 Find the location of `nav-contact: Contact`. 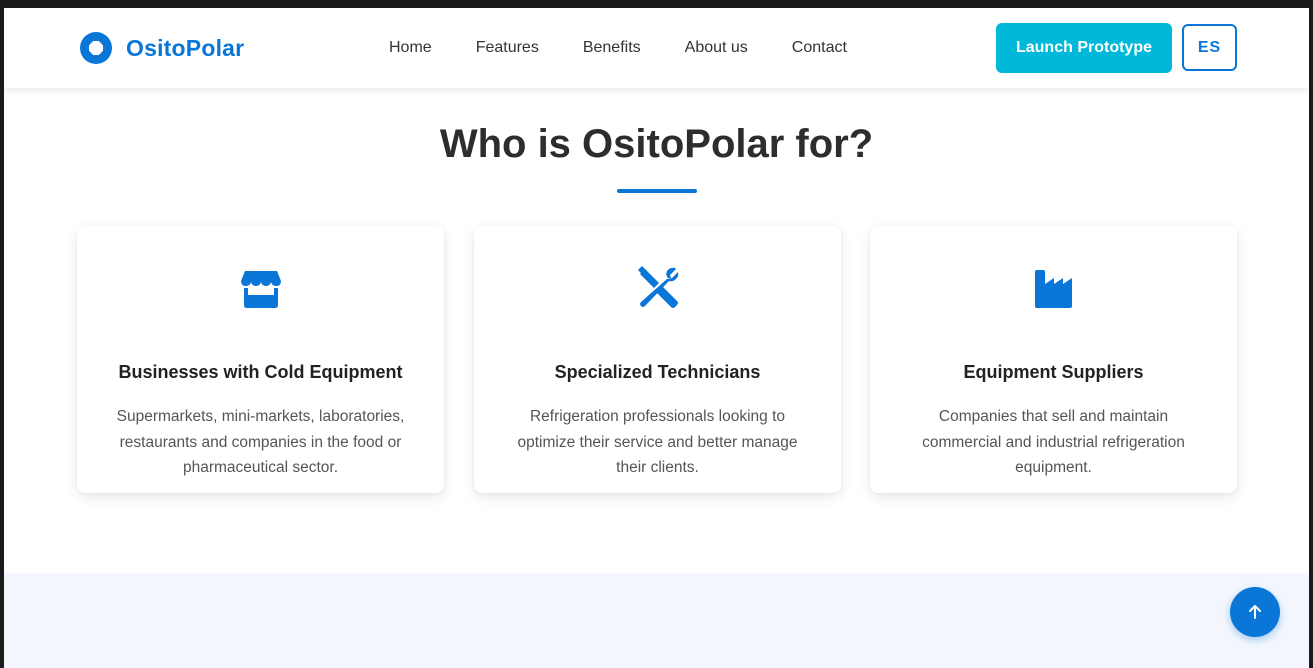

nav-contact: Contact is located at coordinates (819, 48).